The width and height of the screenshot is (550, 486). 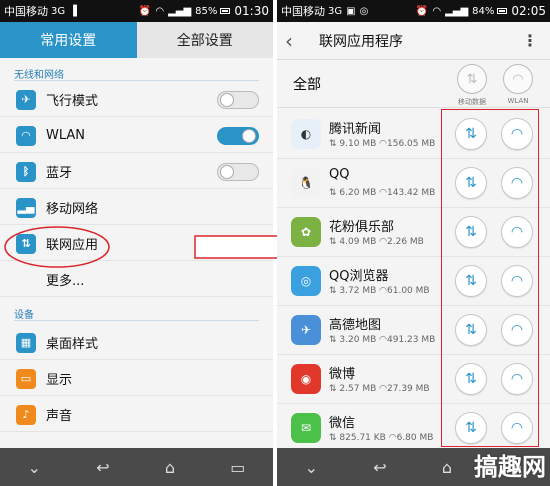 What do you see at coordinates (59, 380) in the screenshot?
I see `display-label: 显示` at bounding box center [59, 380].